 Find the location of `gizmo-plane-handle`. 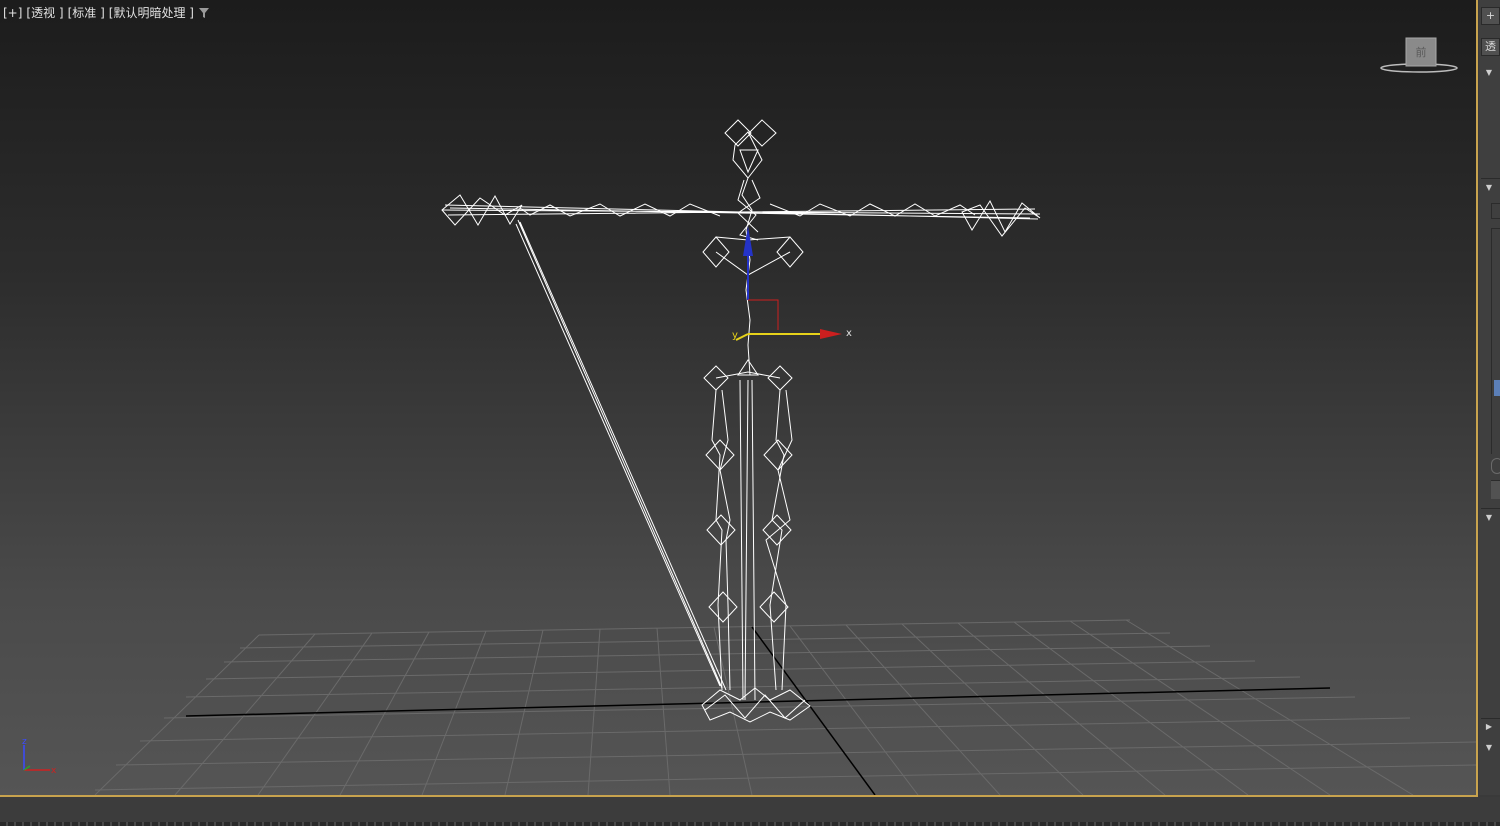

gizmo-plane-handle is located at coordinates (763, 314).